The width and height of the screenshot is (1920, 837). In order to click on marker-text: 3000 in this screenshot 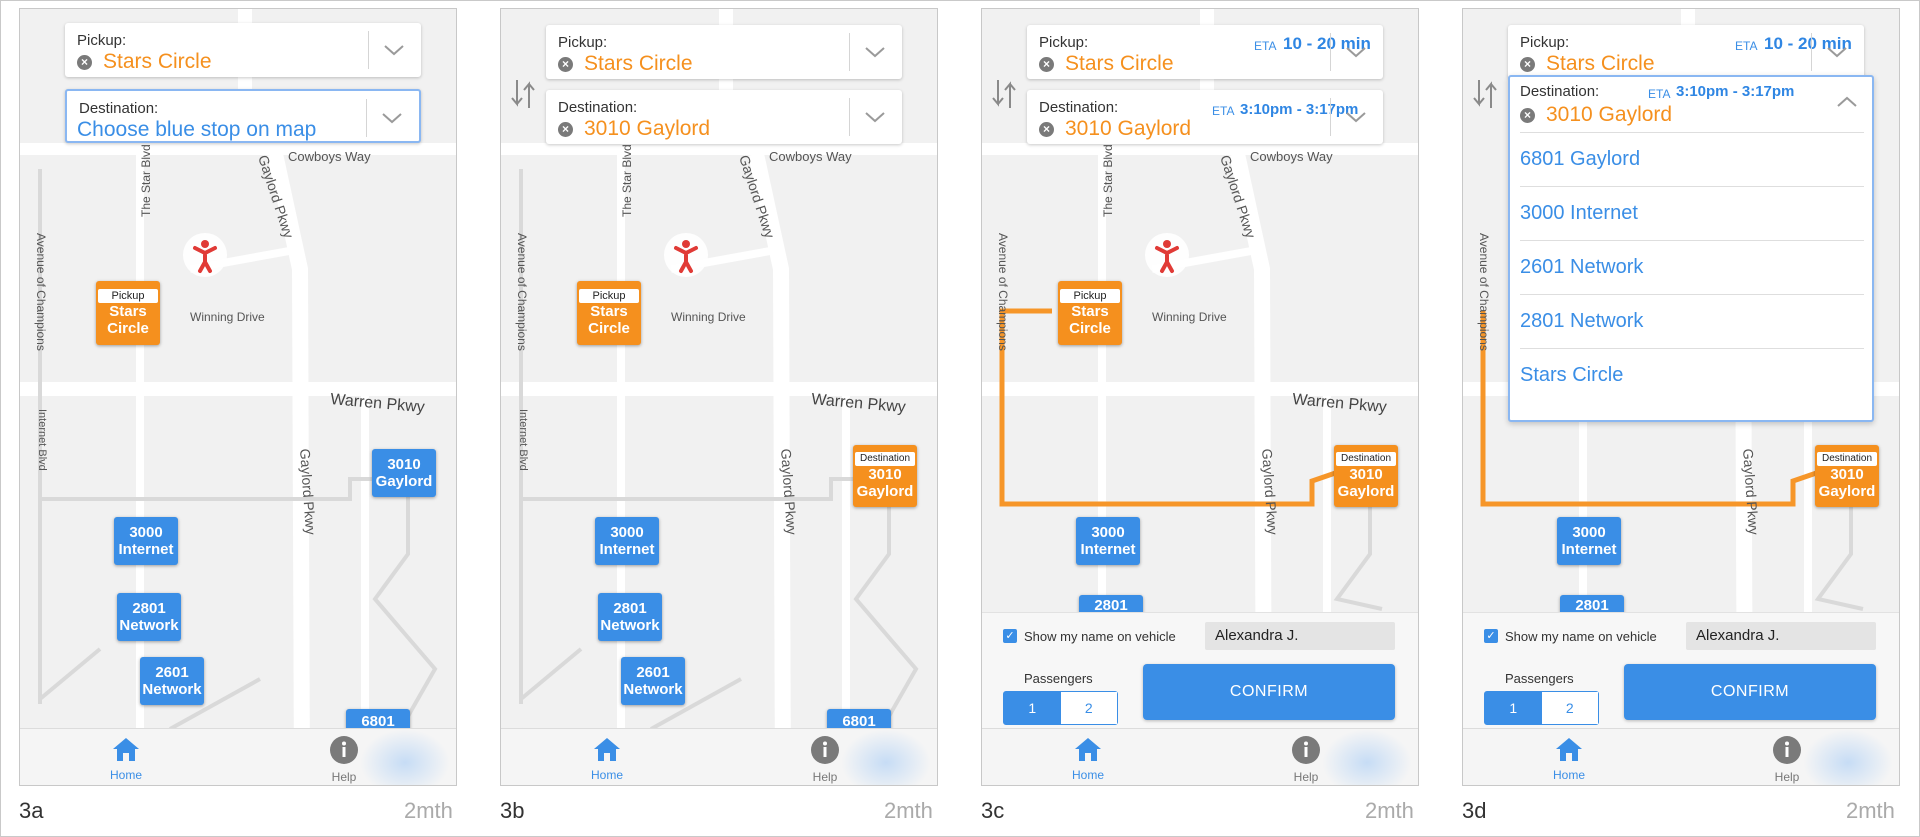, I will do `click(1108, 532)`.